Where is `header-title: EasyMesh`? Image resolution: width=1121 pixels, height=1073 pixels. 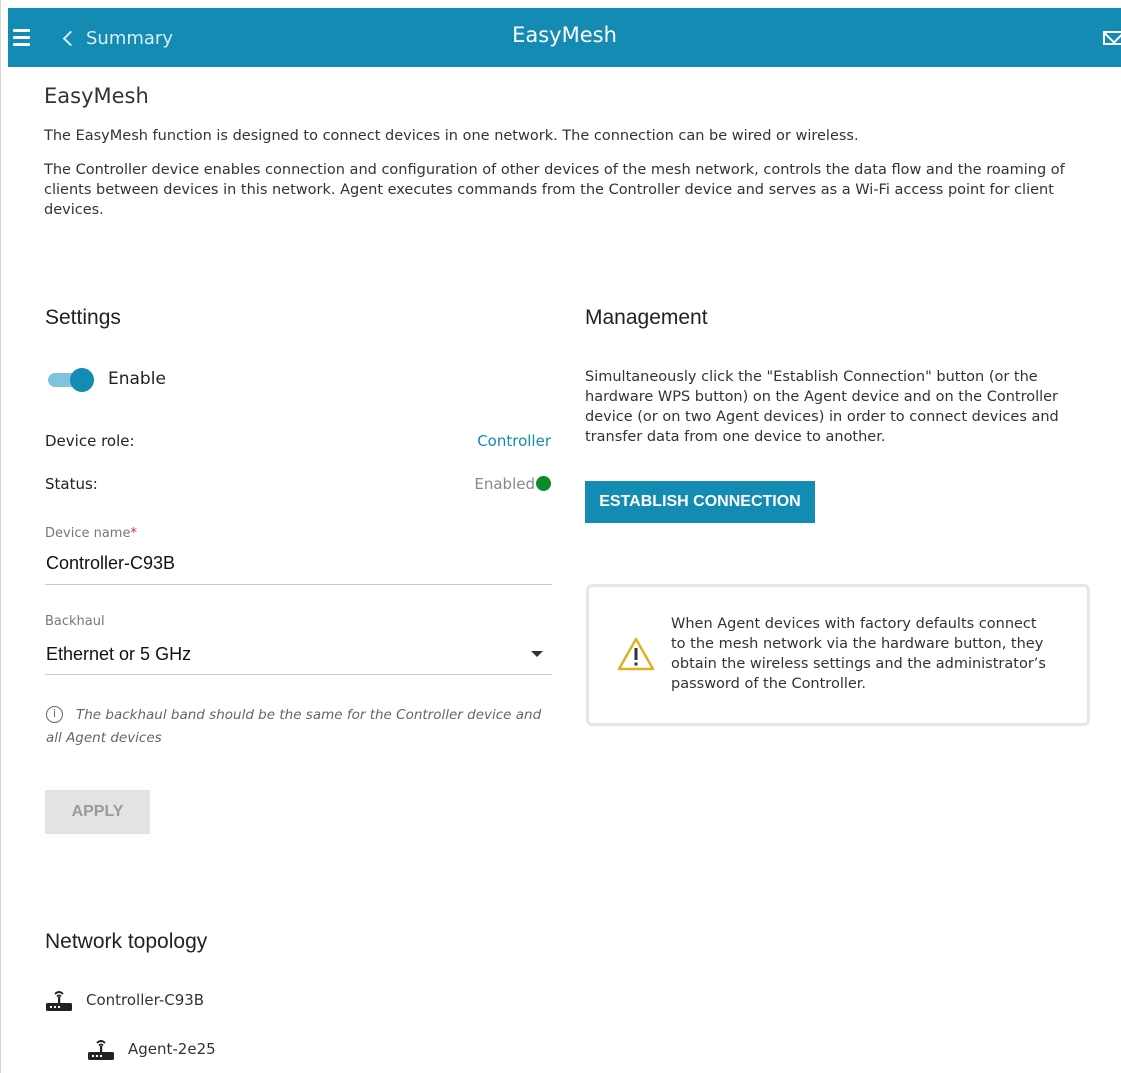
header-title: EasyMesh is located at coordinates (564, 35).